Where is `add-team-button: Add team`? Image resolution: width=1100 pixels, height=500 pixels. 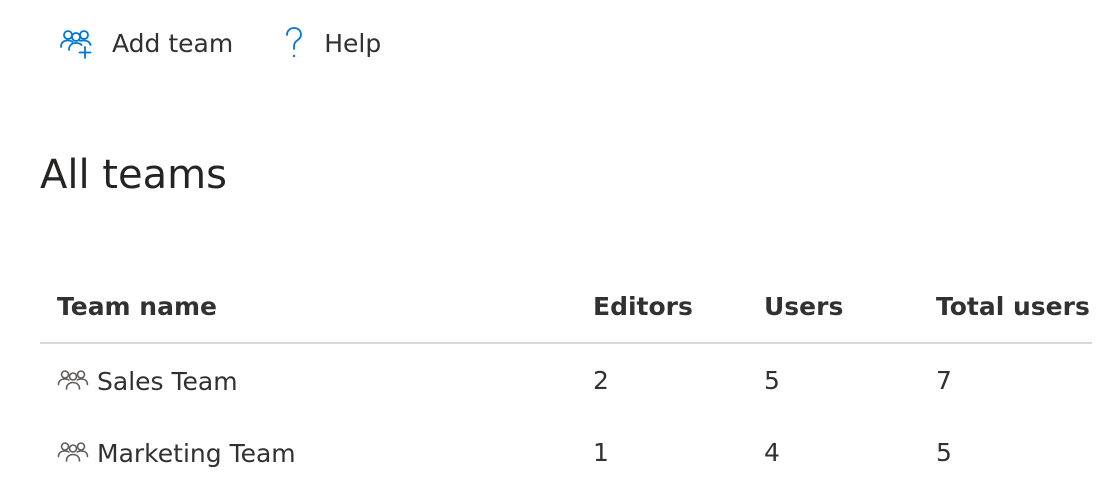 add-team-button: Add team is located at coordinates (144, 43).